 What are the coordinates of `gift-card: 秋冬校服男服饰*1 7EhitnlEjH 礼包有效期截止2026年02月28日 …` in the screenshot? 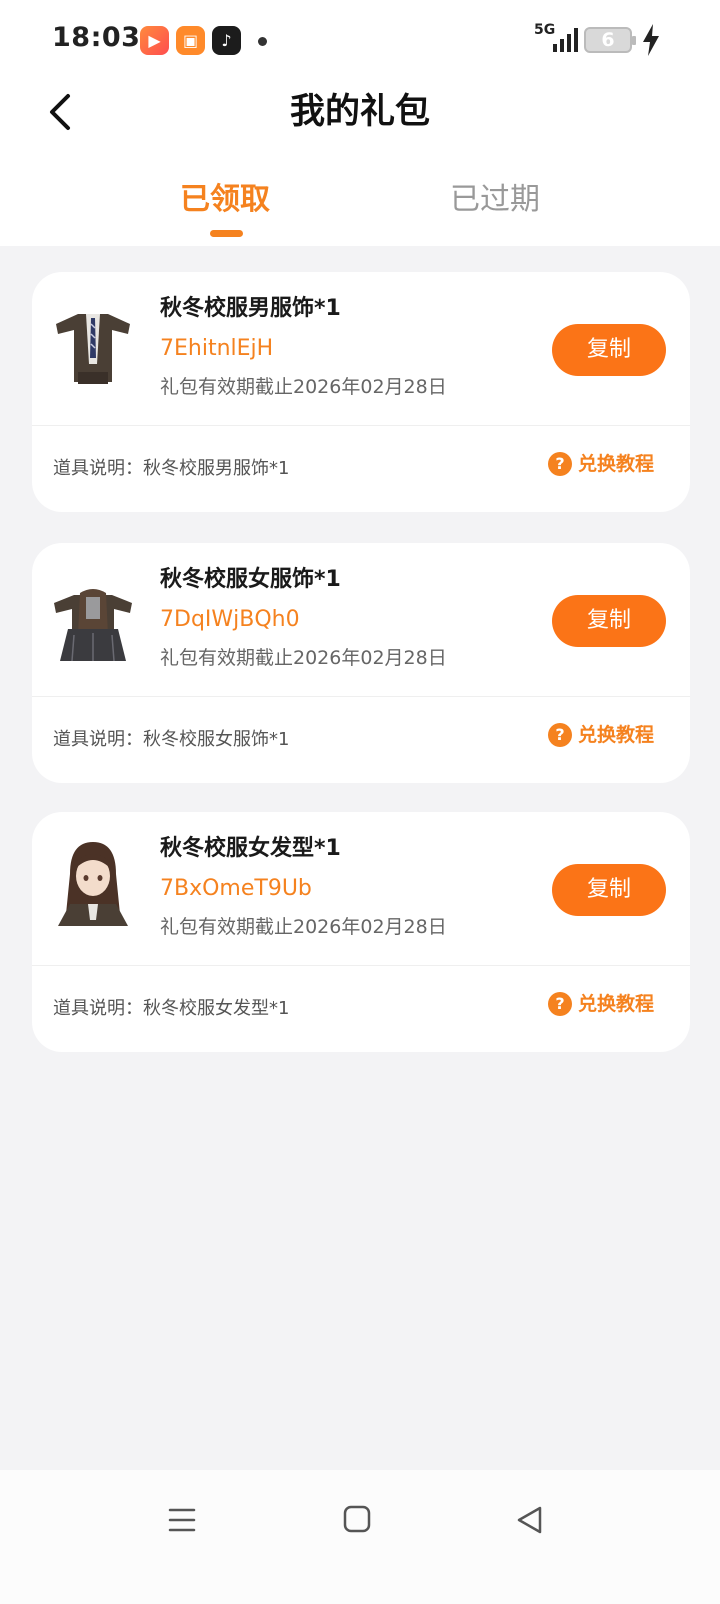 It's located at (361, 392).